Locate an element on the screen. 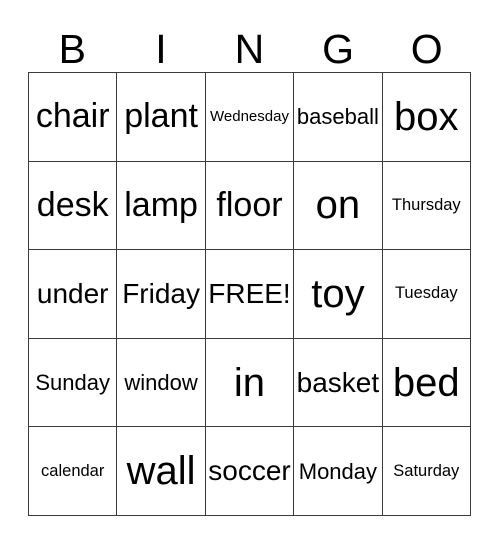  bingo-free-space-cell: FREE! is located at coordinates (250, 294).